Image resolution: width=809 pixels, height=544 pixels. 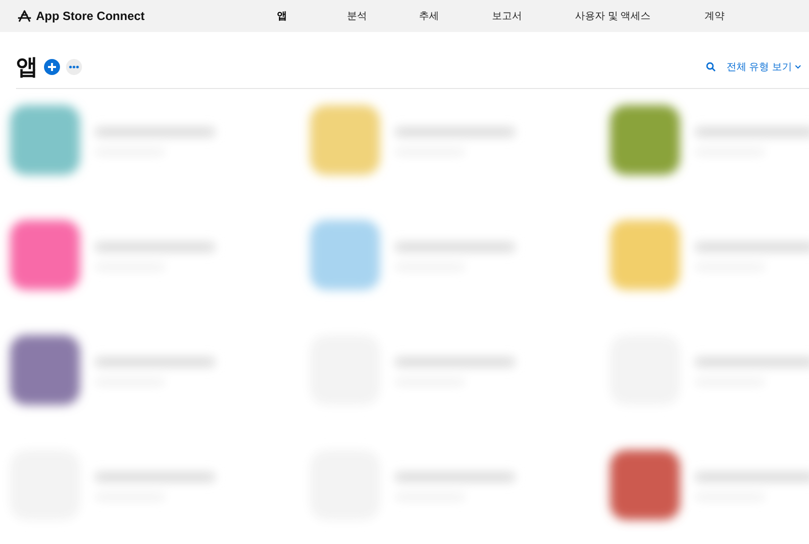 What do you see at coordinates (714, 16) in the screenshot?
I see `nav-tab: 계약` at bounding box center [714, 16].